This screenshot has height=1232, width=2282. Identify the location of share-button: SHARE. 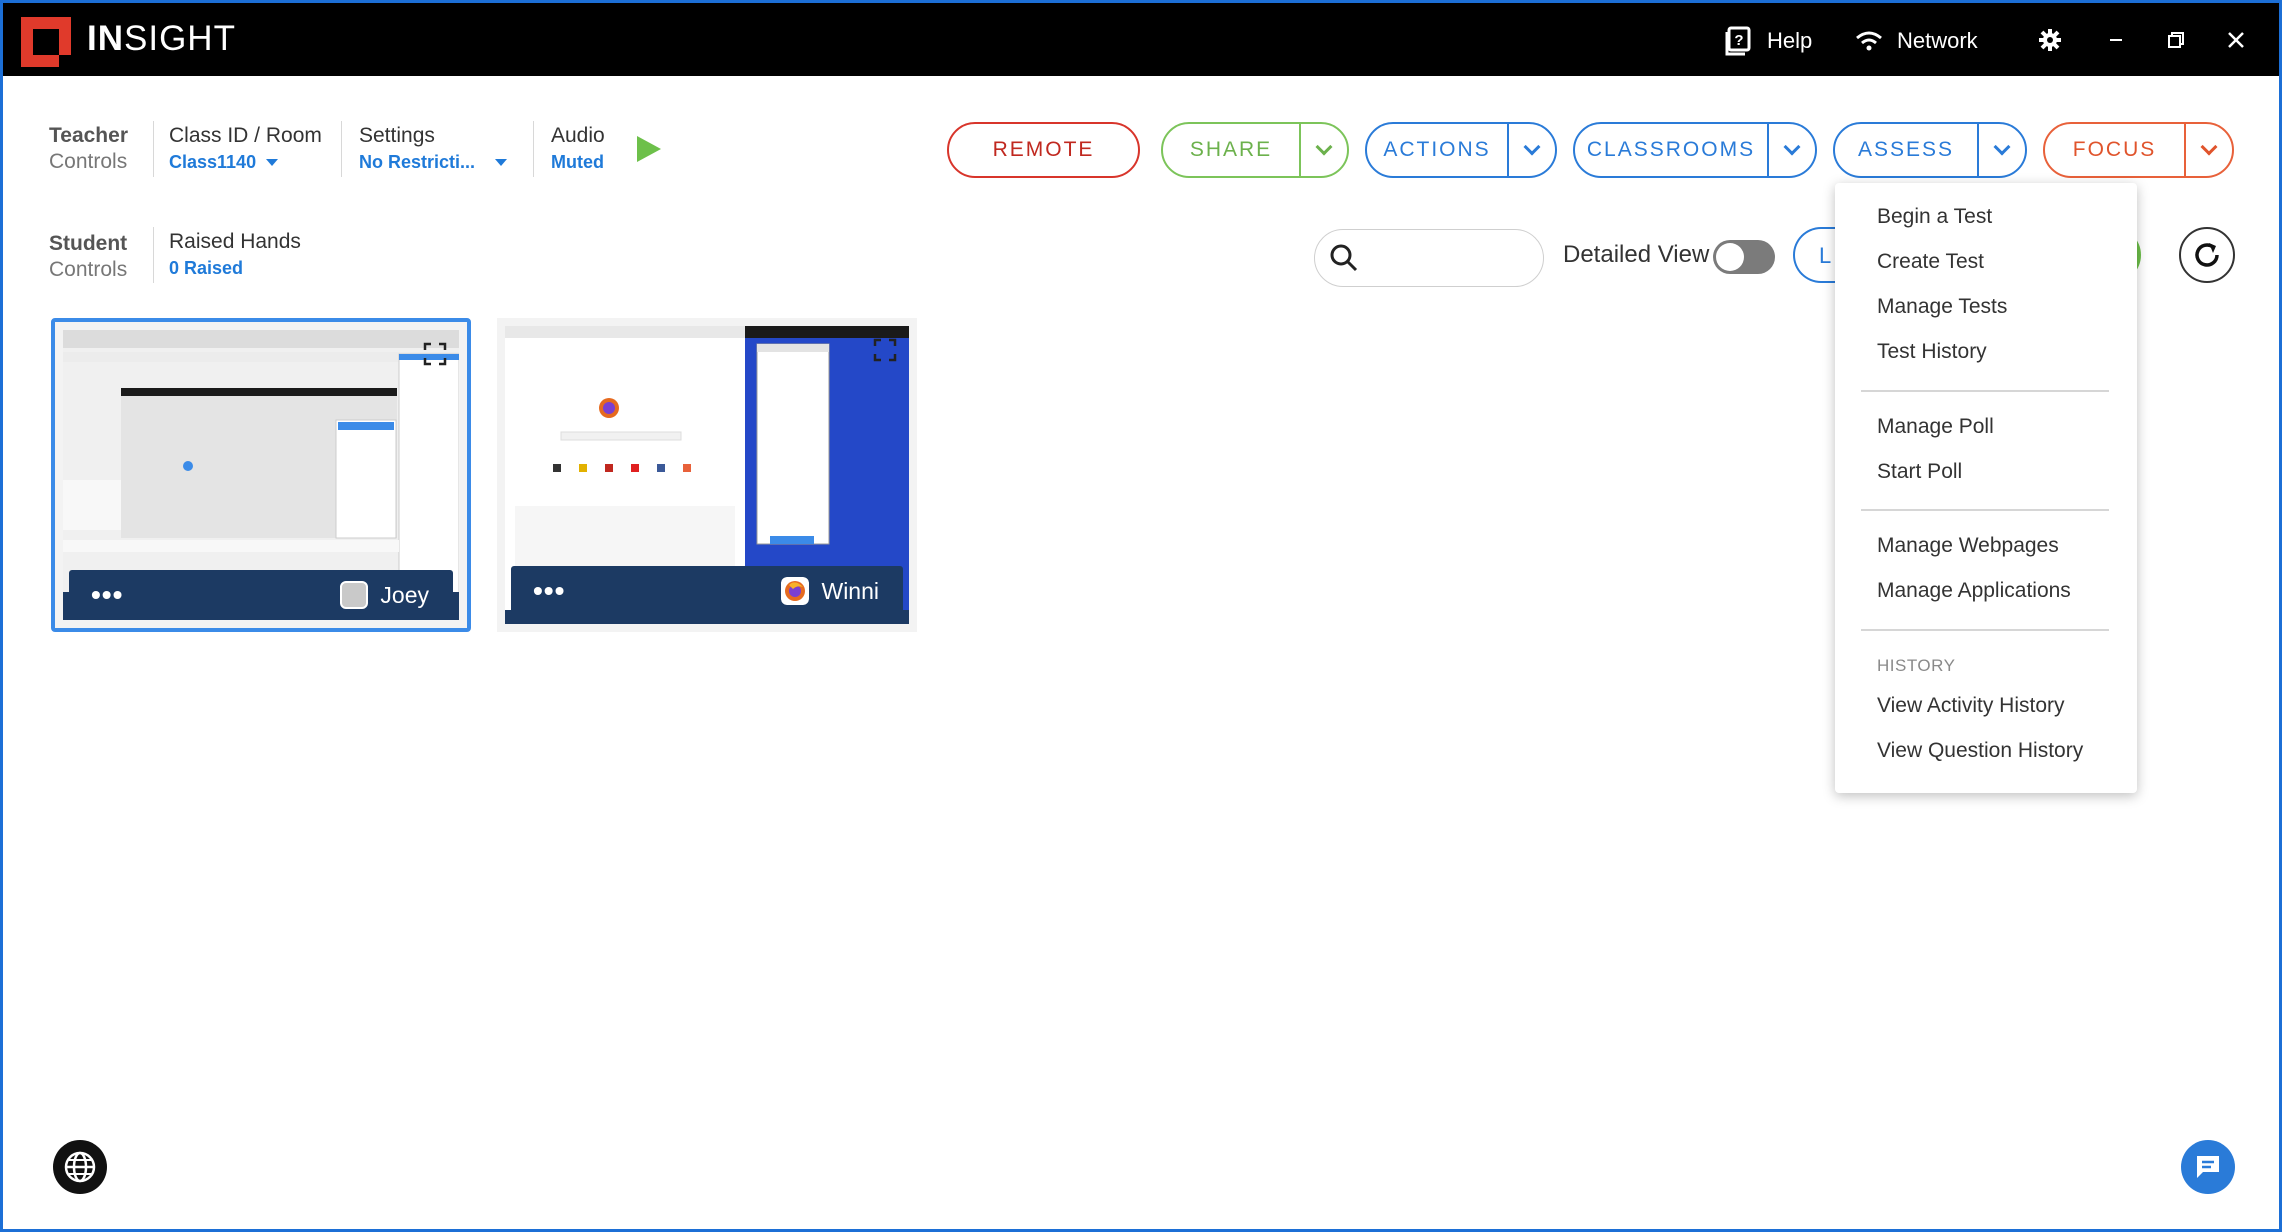
(1255, 150).